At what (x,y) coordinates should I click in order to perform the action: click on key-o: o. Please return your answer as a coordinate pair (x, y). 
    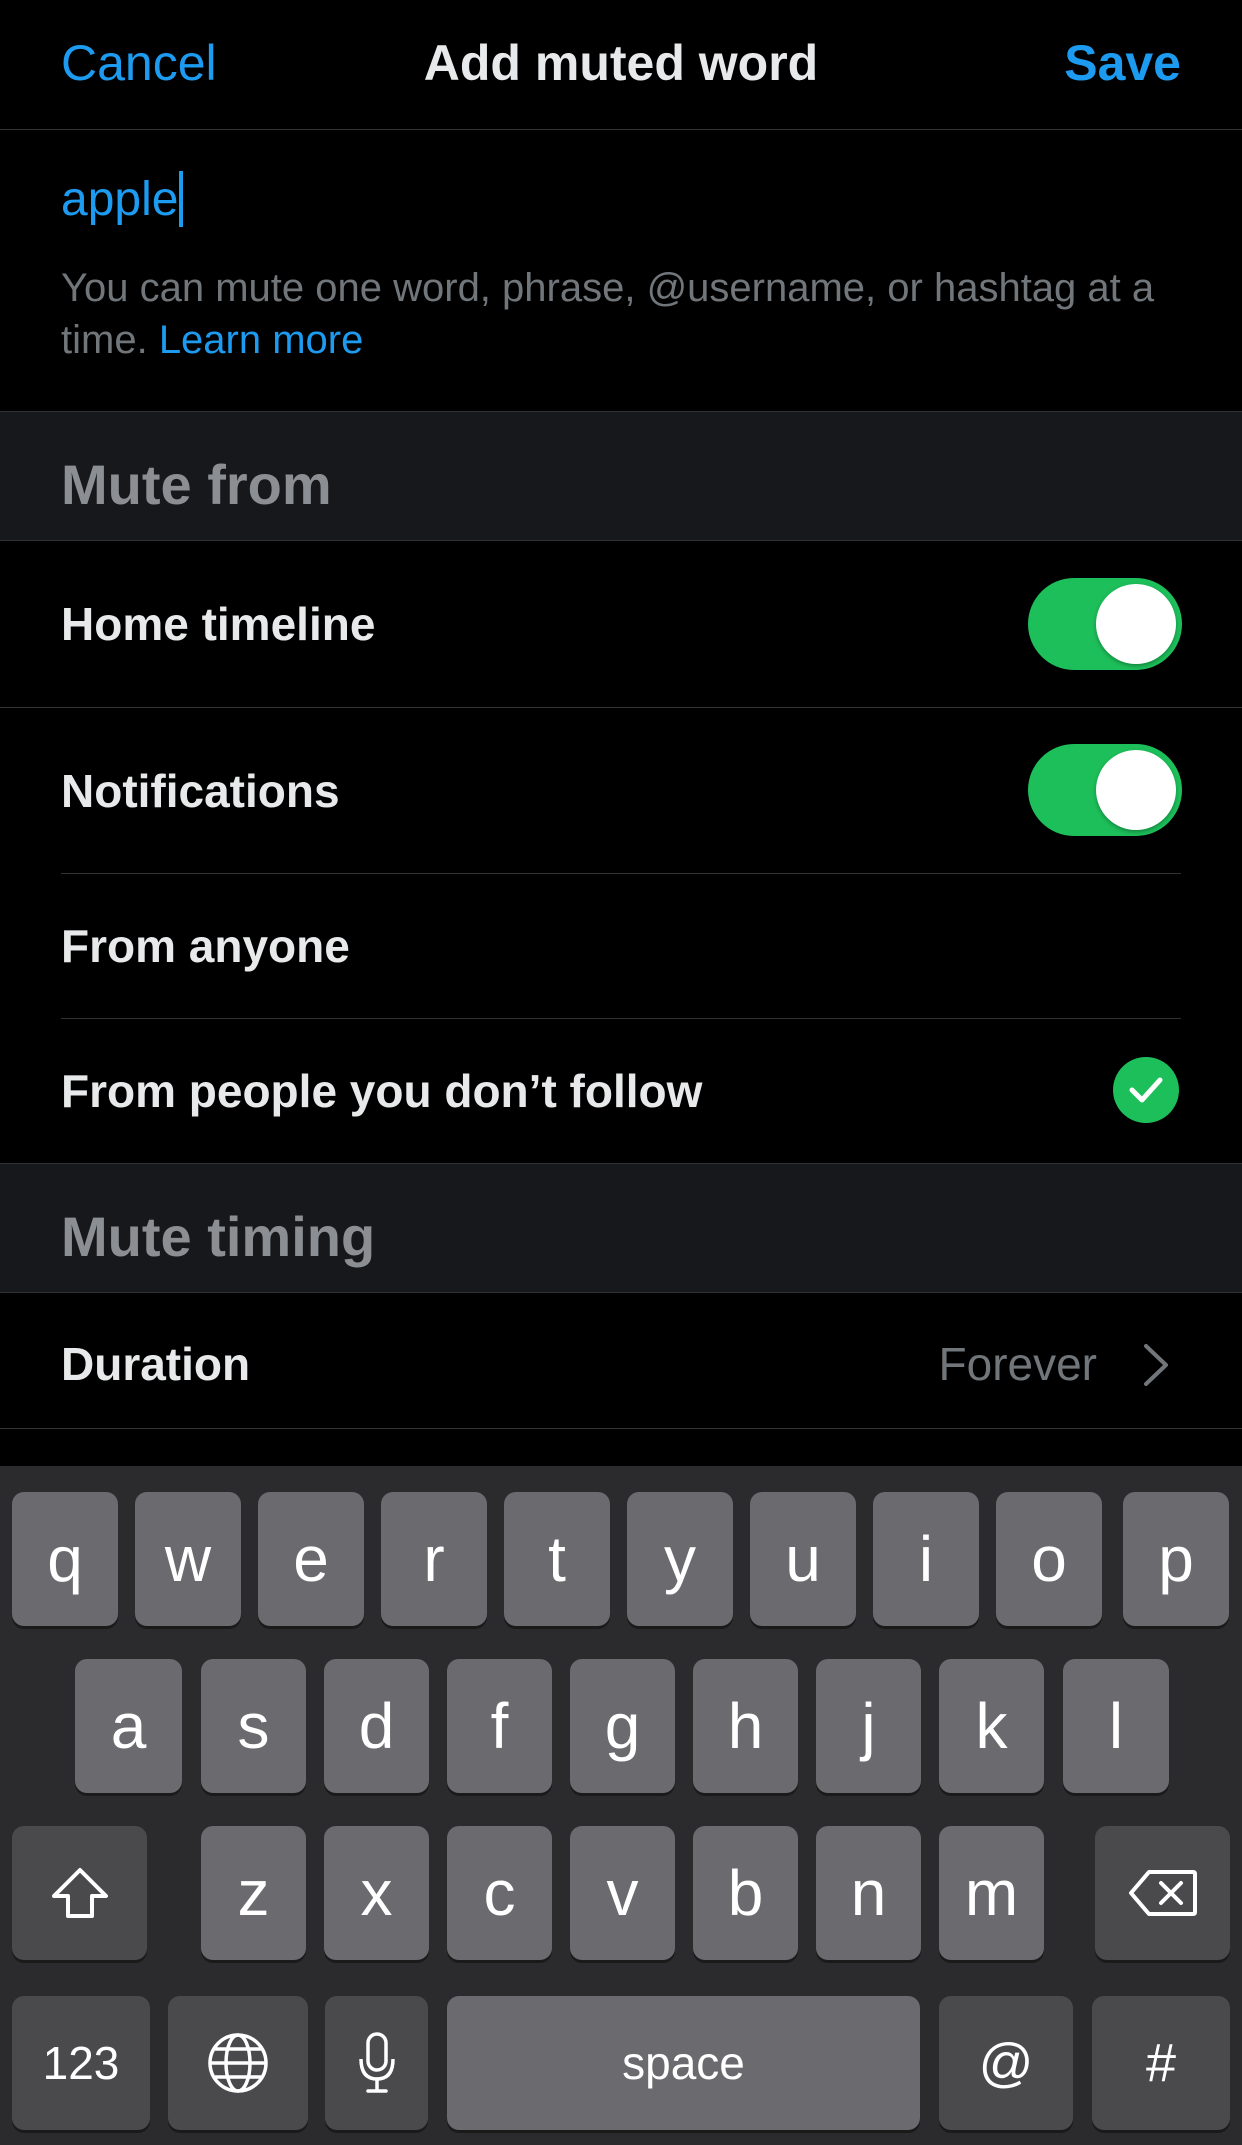
    Looking at the image, I should click on (1049, 1559).